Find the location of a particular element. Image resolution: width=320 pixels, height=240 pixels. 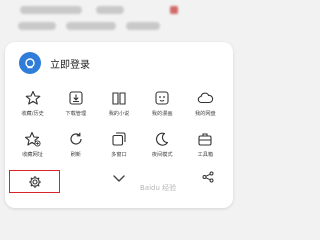

menu-item-label: 下载管理 is located at coordinates (76, 114).